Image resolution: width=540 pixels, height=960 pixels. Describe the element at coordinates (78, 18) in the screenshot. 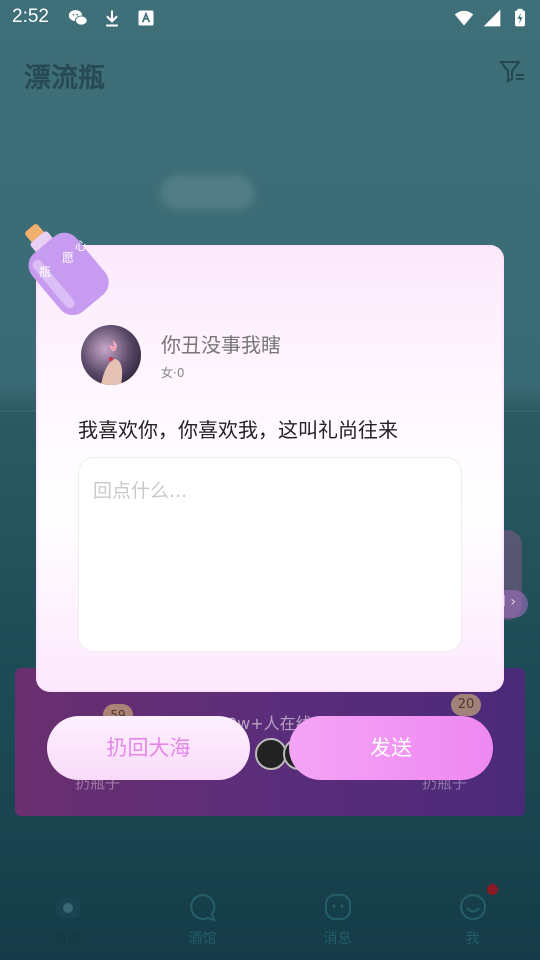

I see `wechat-icon` at that location.